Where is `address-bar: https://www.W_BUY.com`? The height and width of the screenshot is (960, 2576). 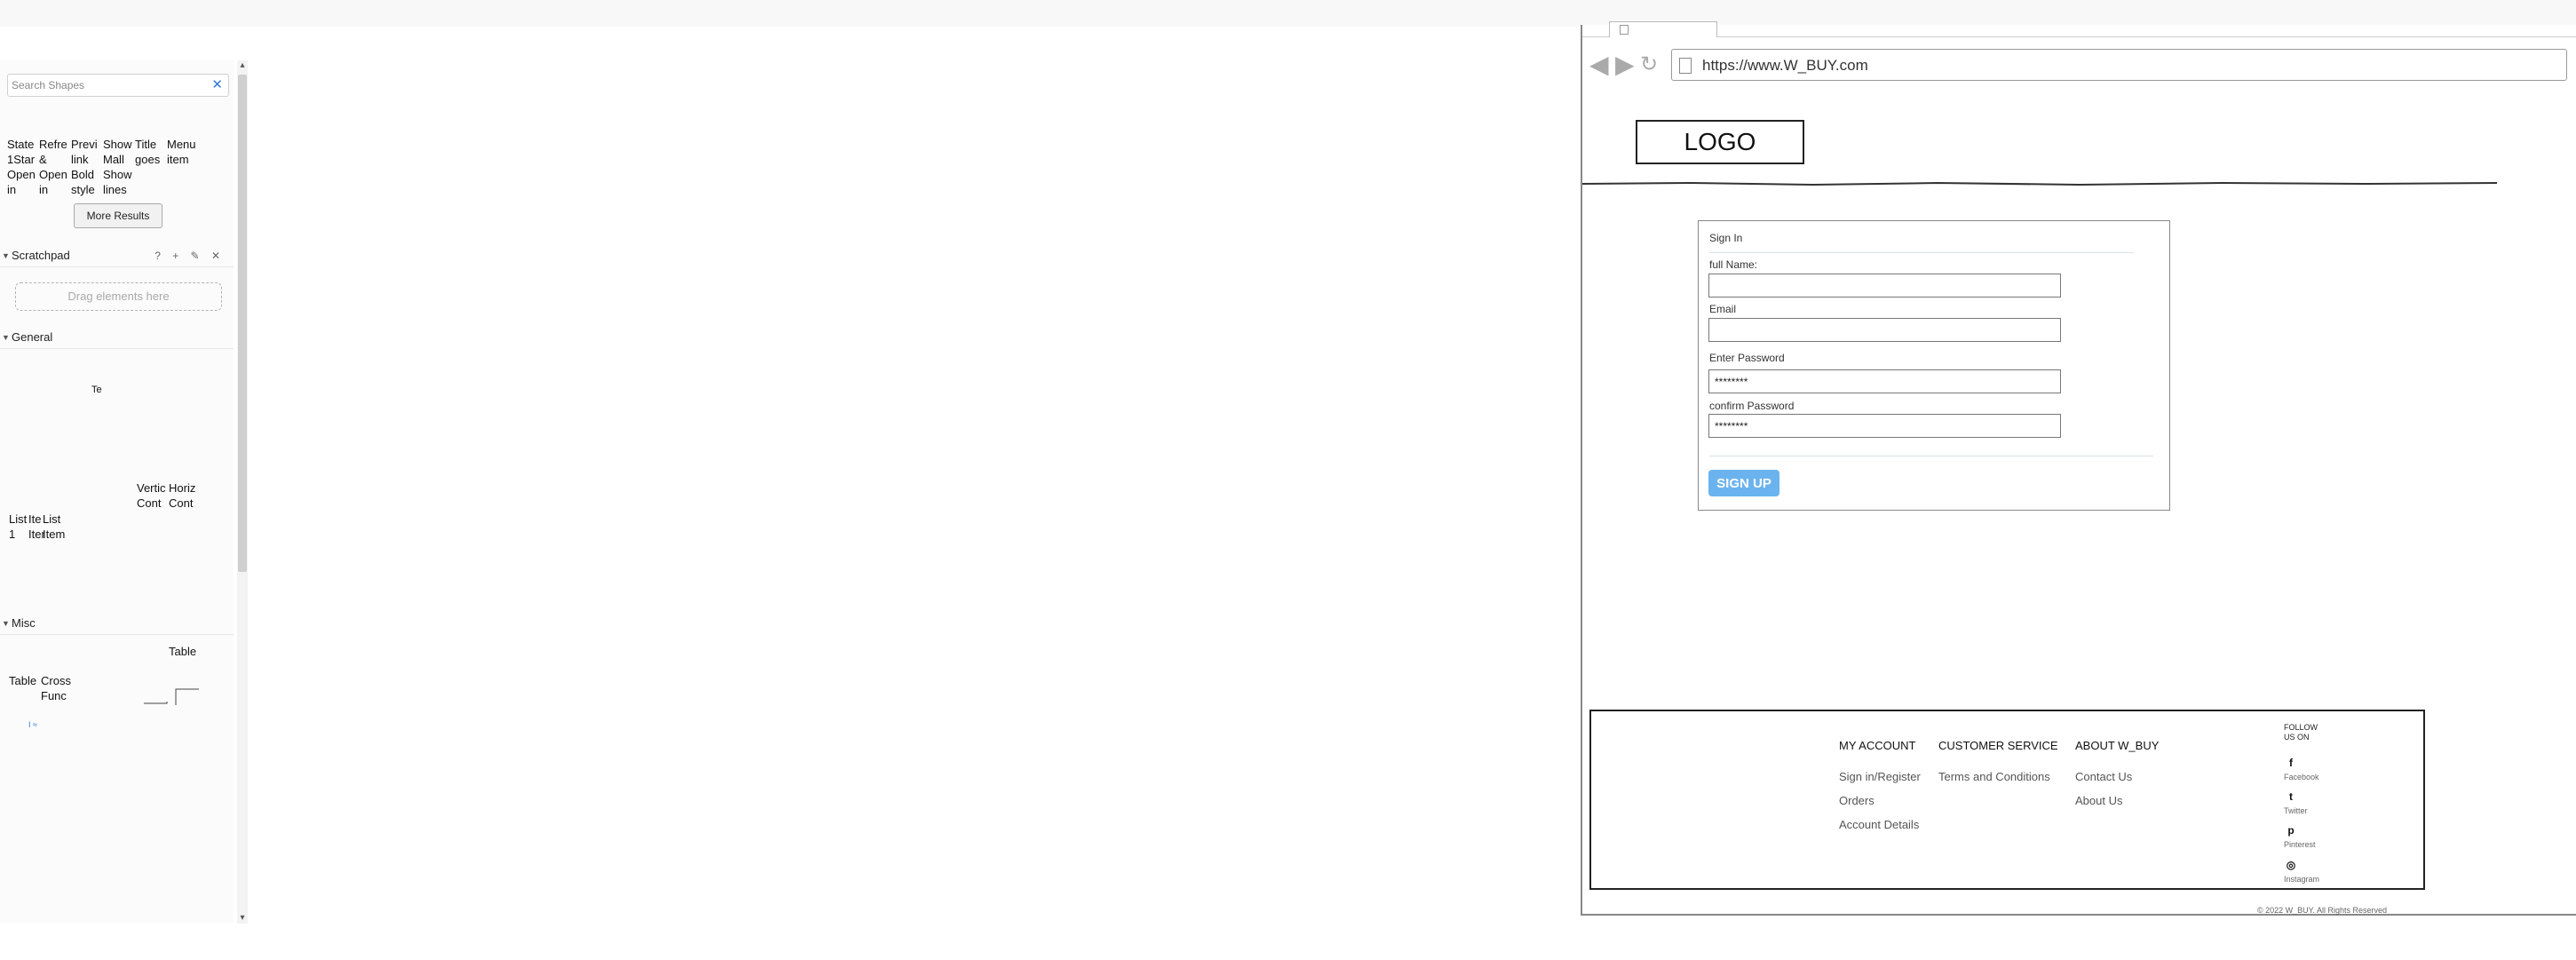
address-bar: https://www.W_BUY.com is located at coordinates (2119, 65).